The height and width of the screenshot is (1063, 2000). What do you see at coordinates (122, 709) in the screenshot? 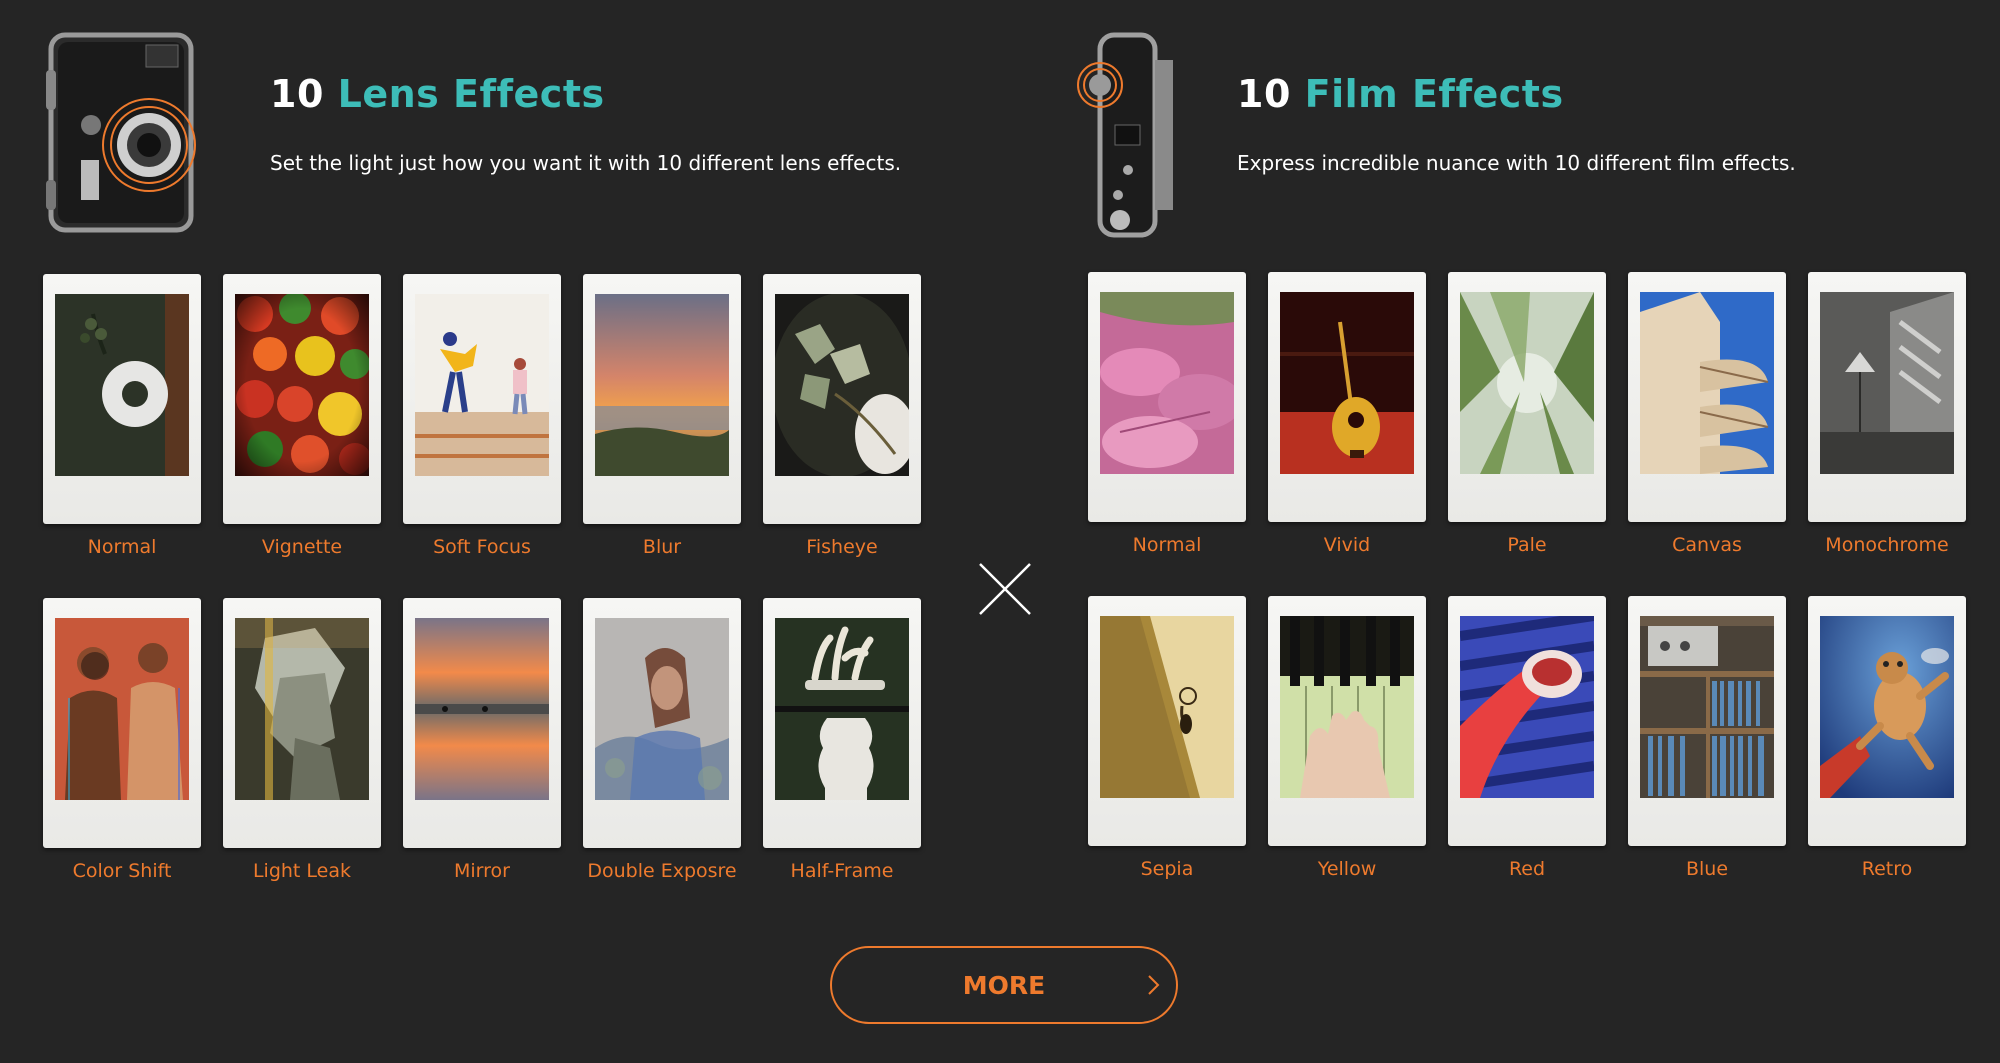
I see `photo-color-shift` at bounding box center [122, 709].